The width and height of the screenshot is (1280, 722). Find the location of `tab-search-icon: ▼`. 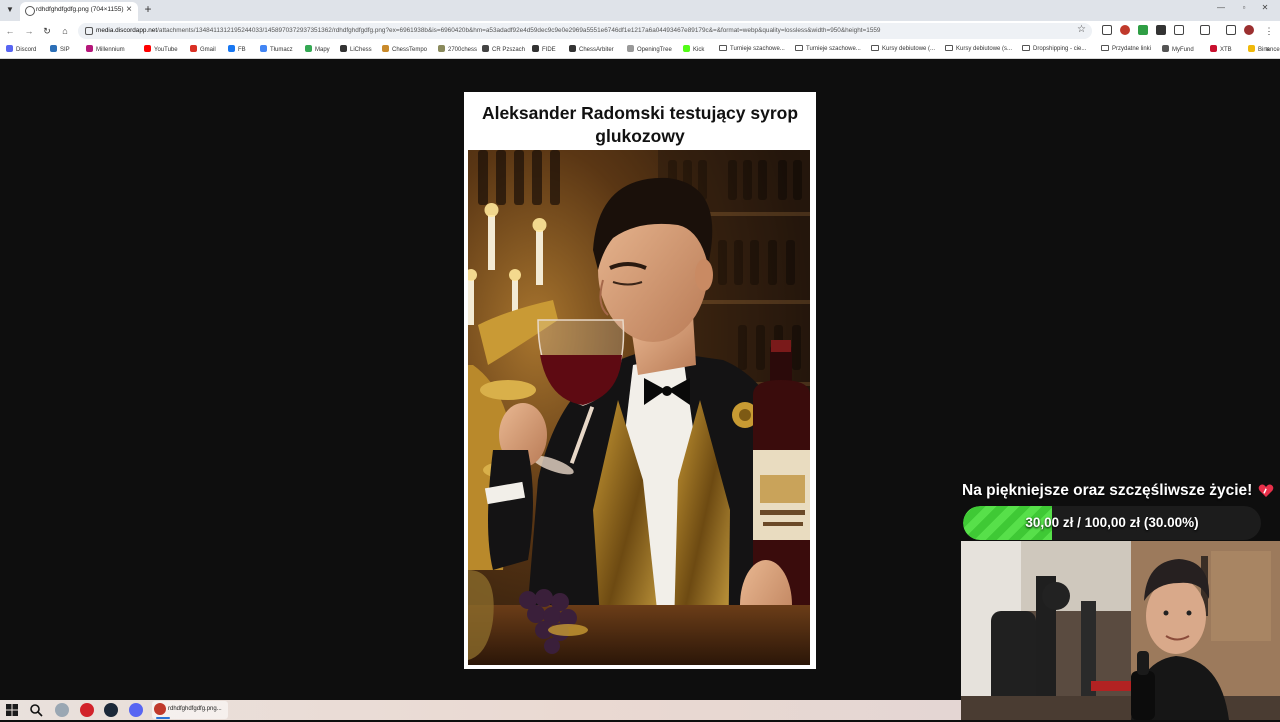

tab-search-icon: ▼ is located at coordinates (10, 10).